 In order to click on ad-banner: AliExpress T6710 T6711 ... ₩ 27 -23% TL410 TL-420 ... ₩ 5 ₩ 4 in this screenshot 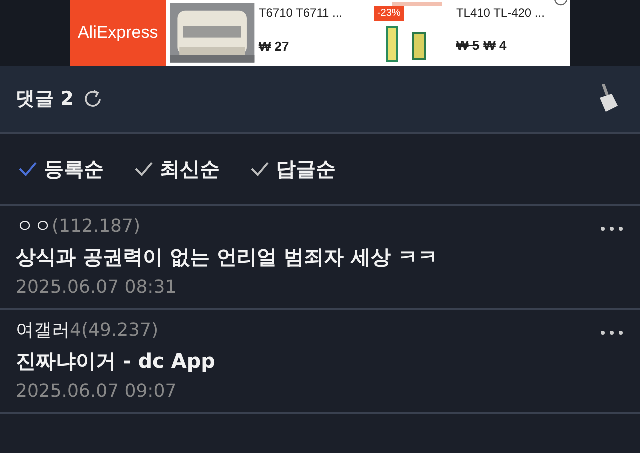, I will do `click(320, 33)`.